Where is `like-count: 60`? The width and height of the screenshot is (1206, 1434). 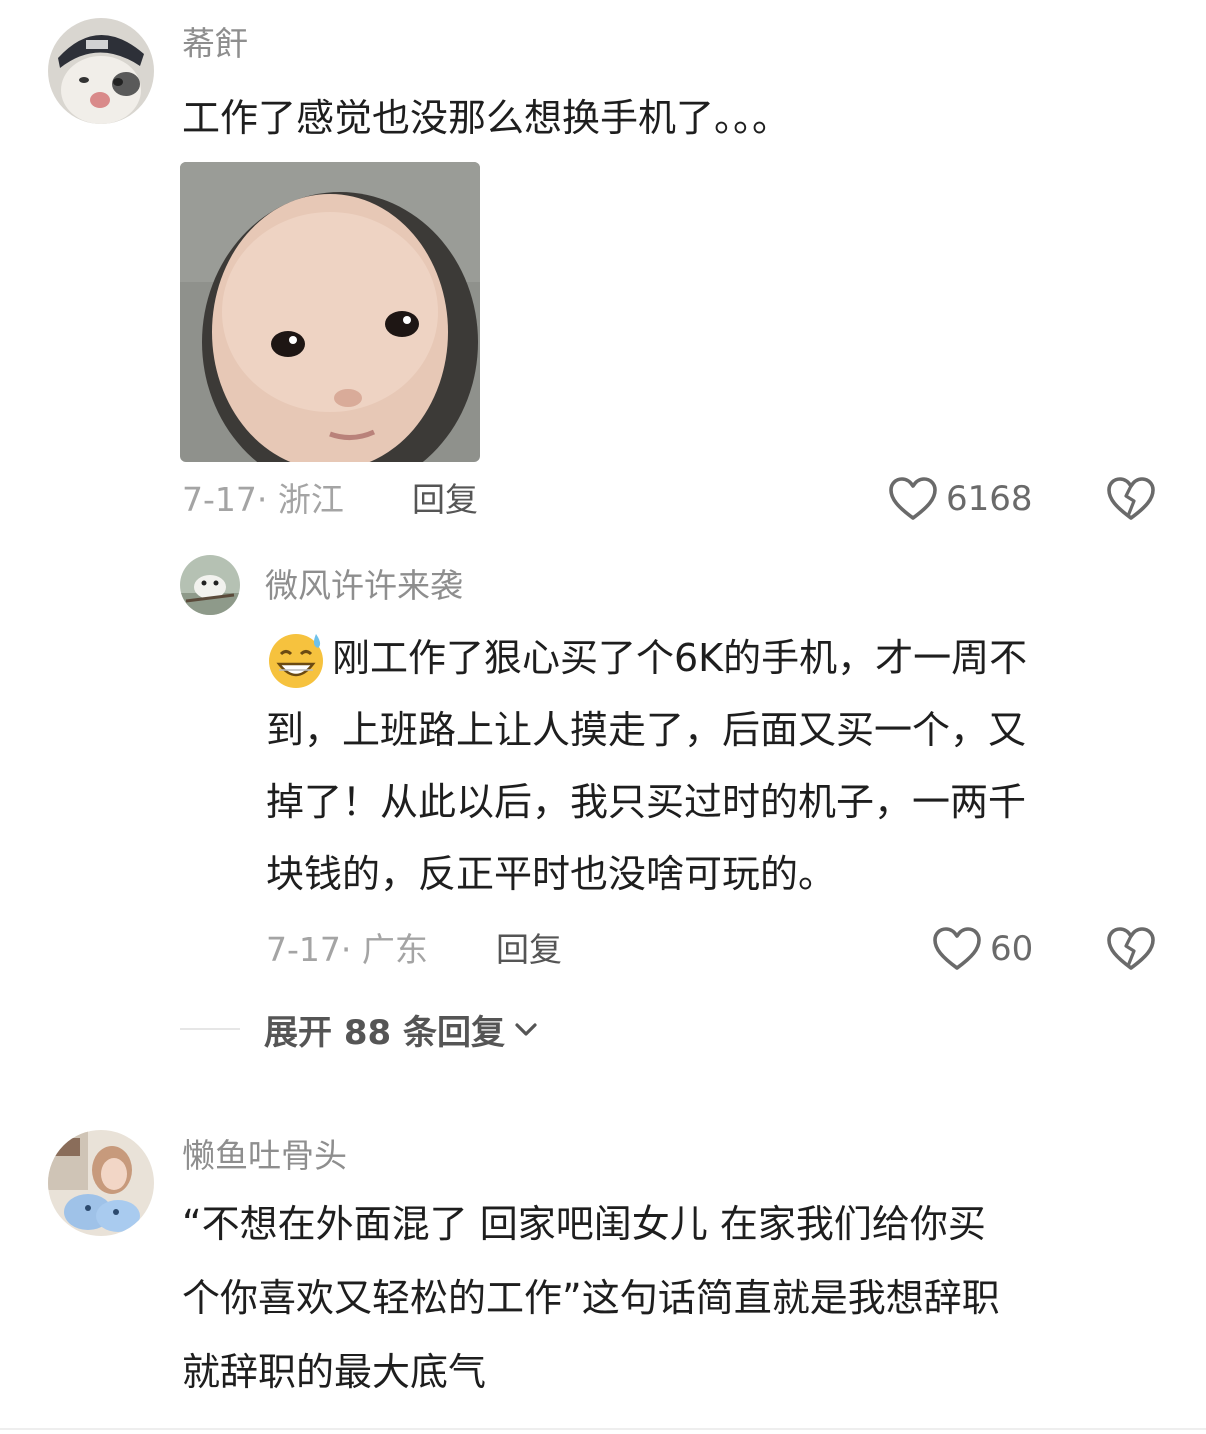
like-count: 60 is located at coordinates (1012, 949).